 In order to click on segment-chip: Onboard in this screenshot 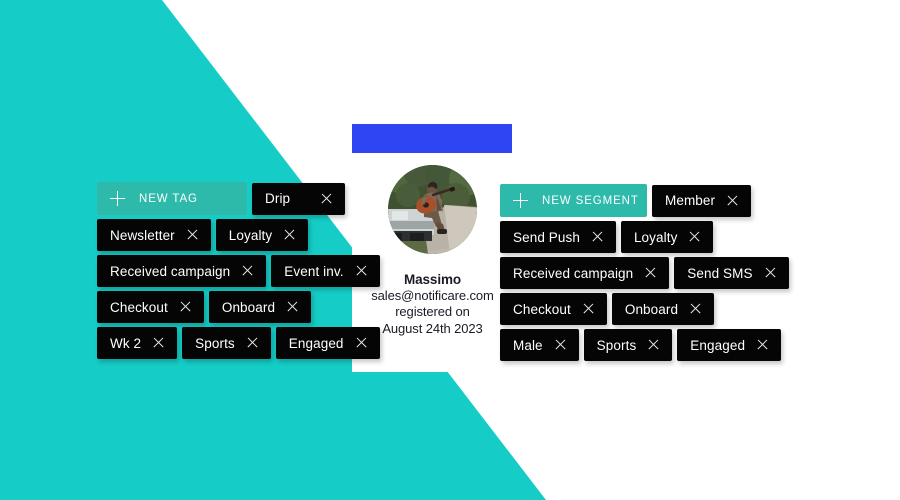, I will do `click(663, 309)`.